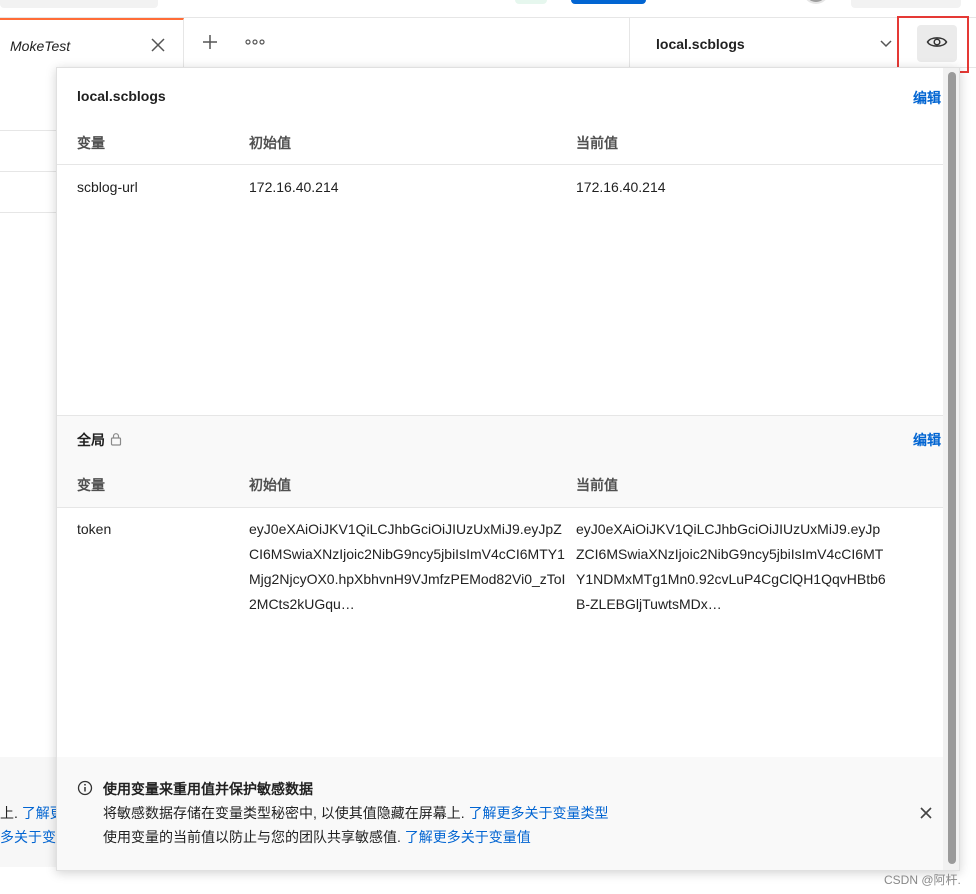 The image size is (976, 894). I want to click on scrollbar, so click(951, 469).